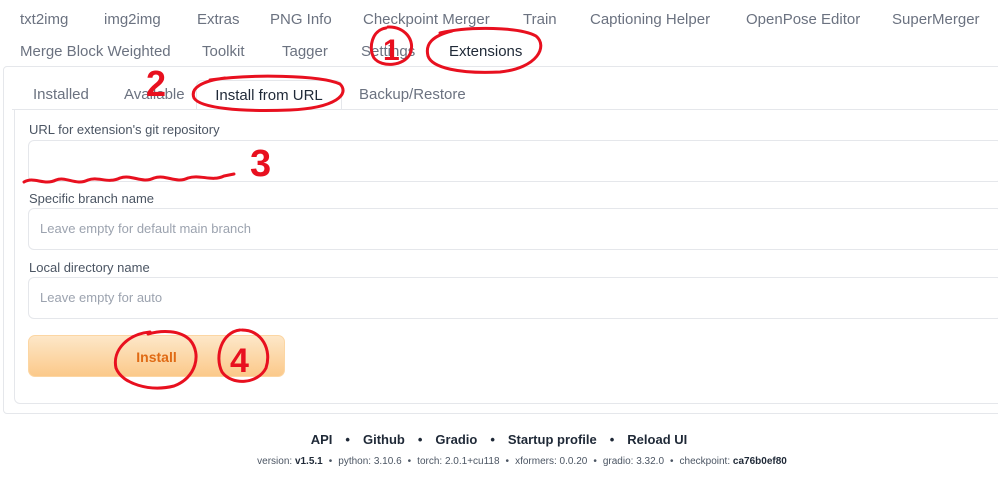 The image size is (998, 489). What do you see at coordinates (650, 19) in the screenshot?
I see `tab-captioning-helper: Captioning Helper` at bounding box center [650, 19].